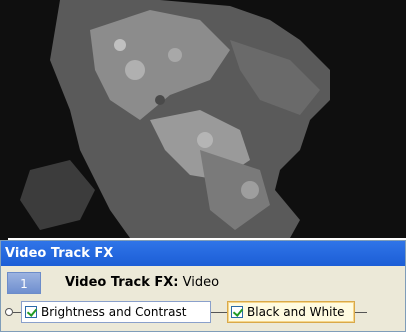 Image resolution: width=416 pixels, height=332 pixels. I want to click on fx-black-white: Black and White, so click(291, 312).